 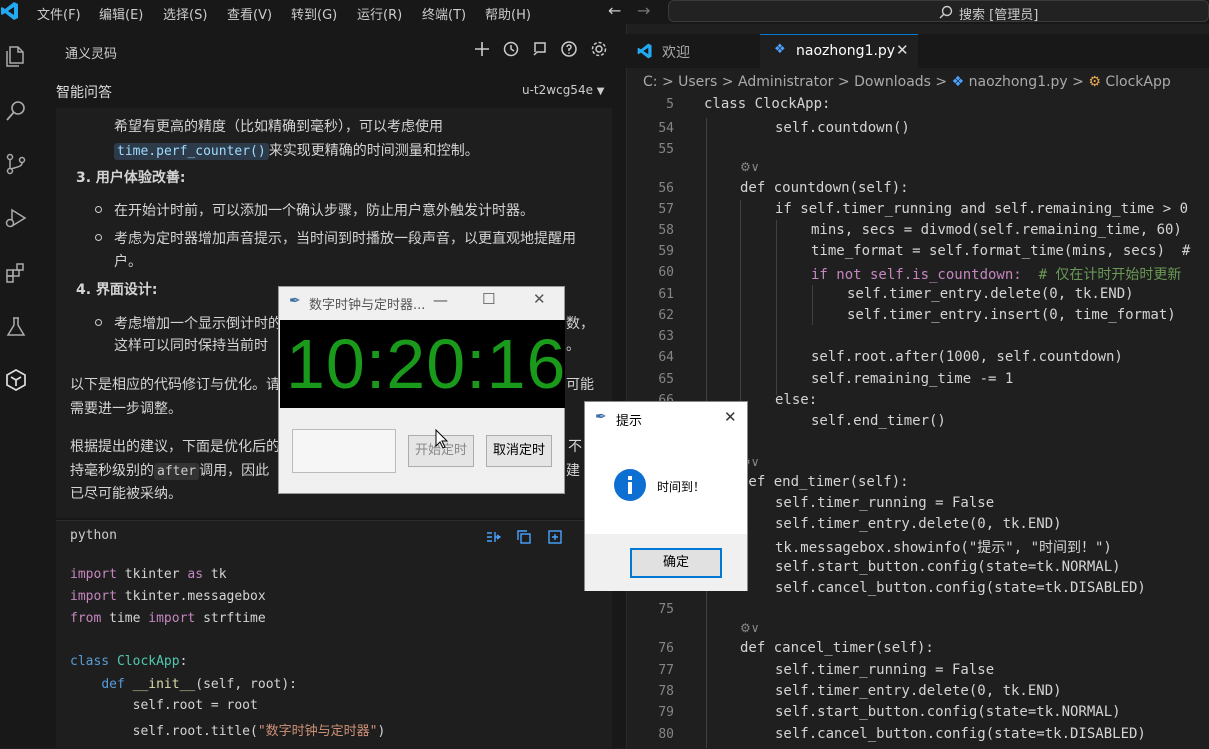 I want to click on line-number: 56, so click(x=666, y=188).